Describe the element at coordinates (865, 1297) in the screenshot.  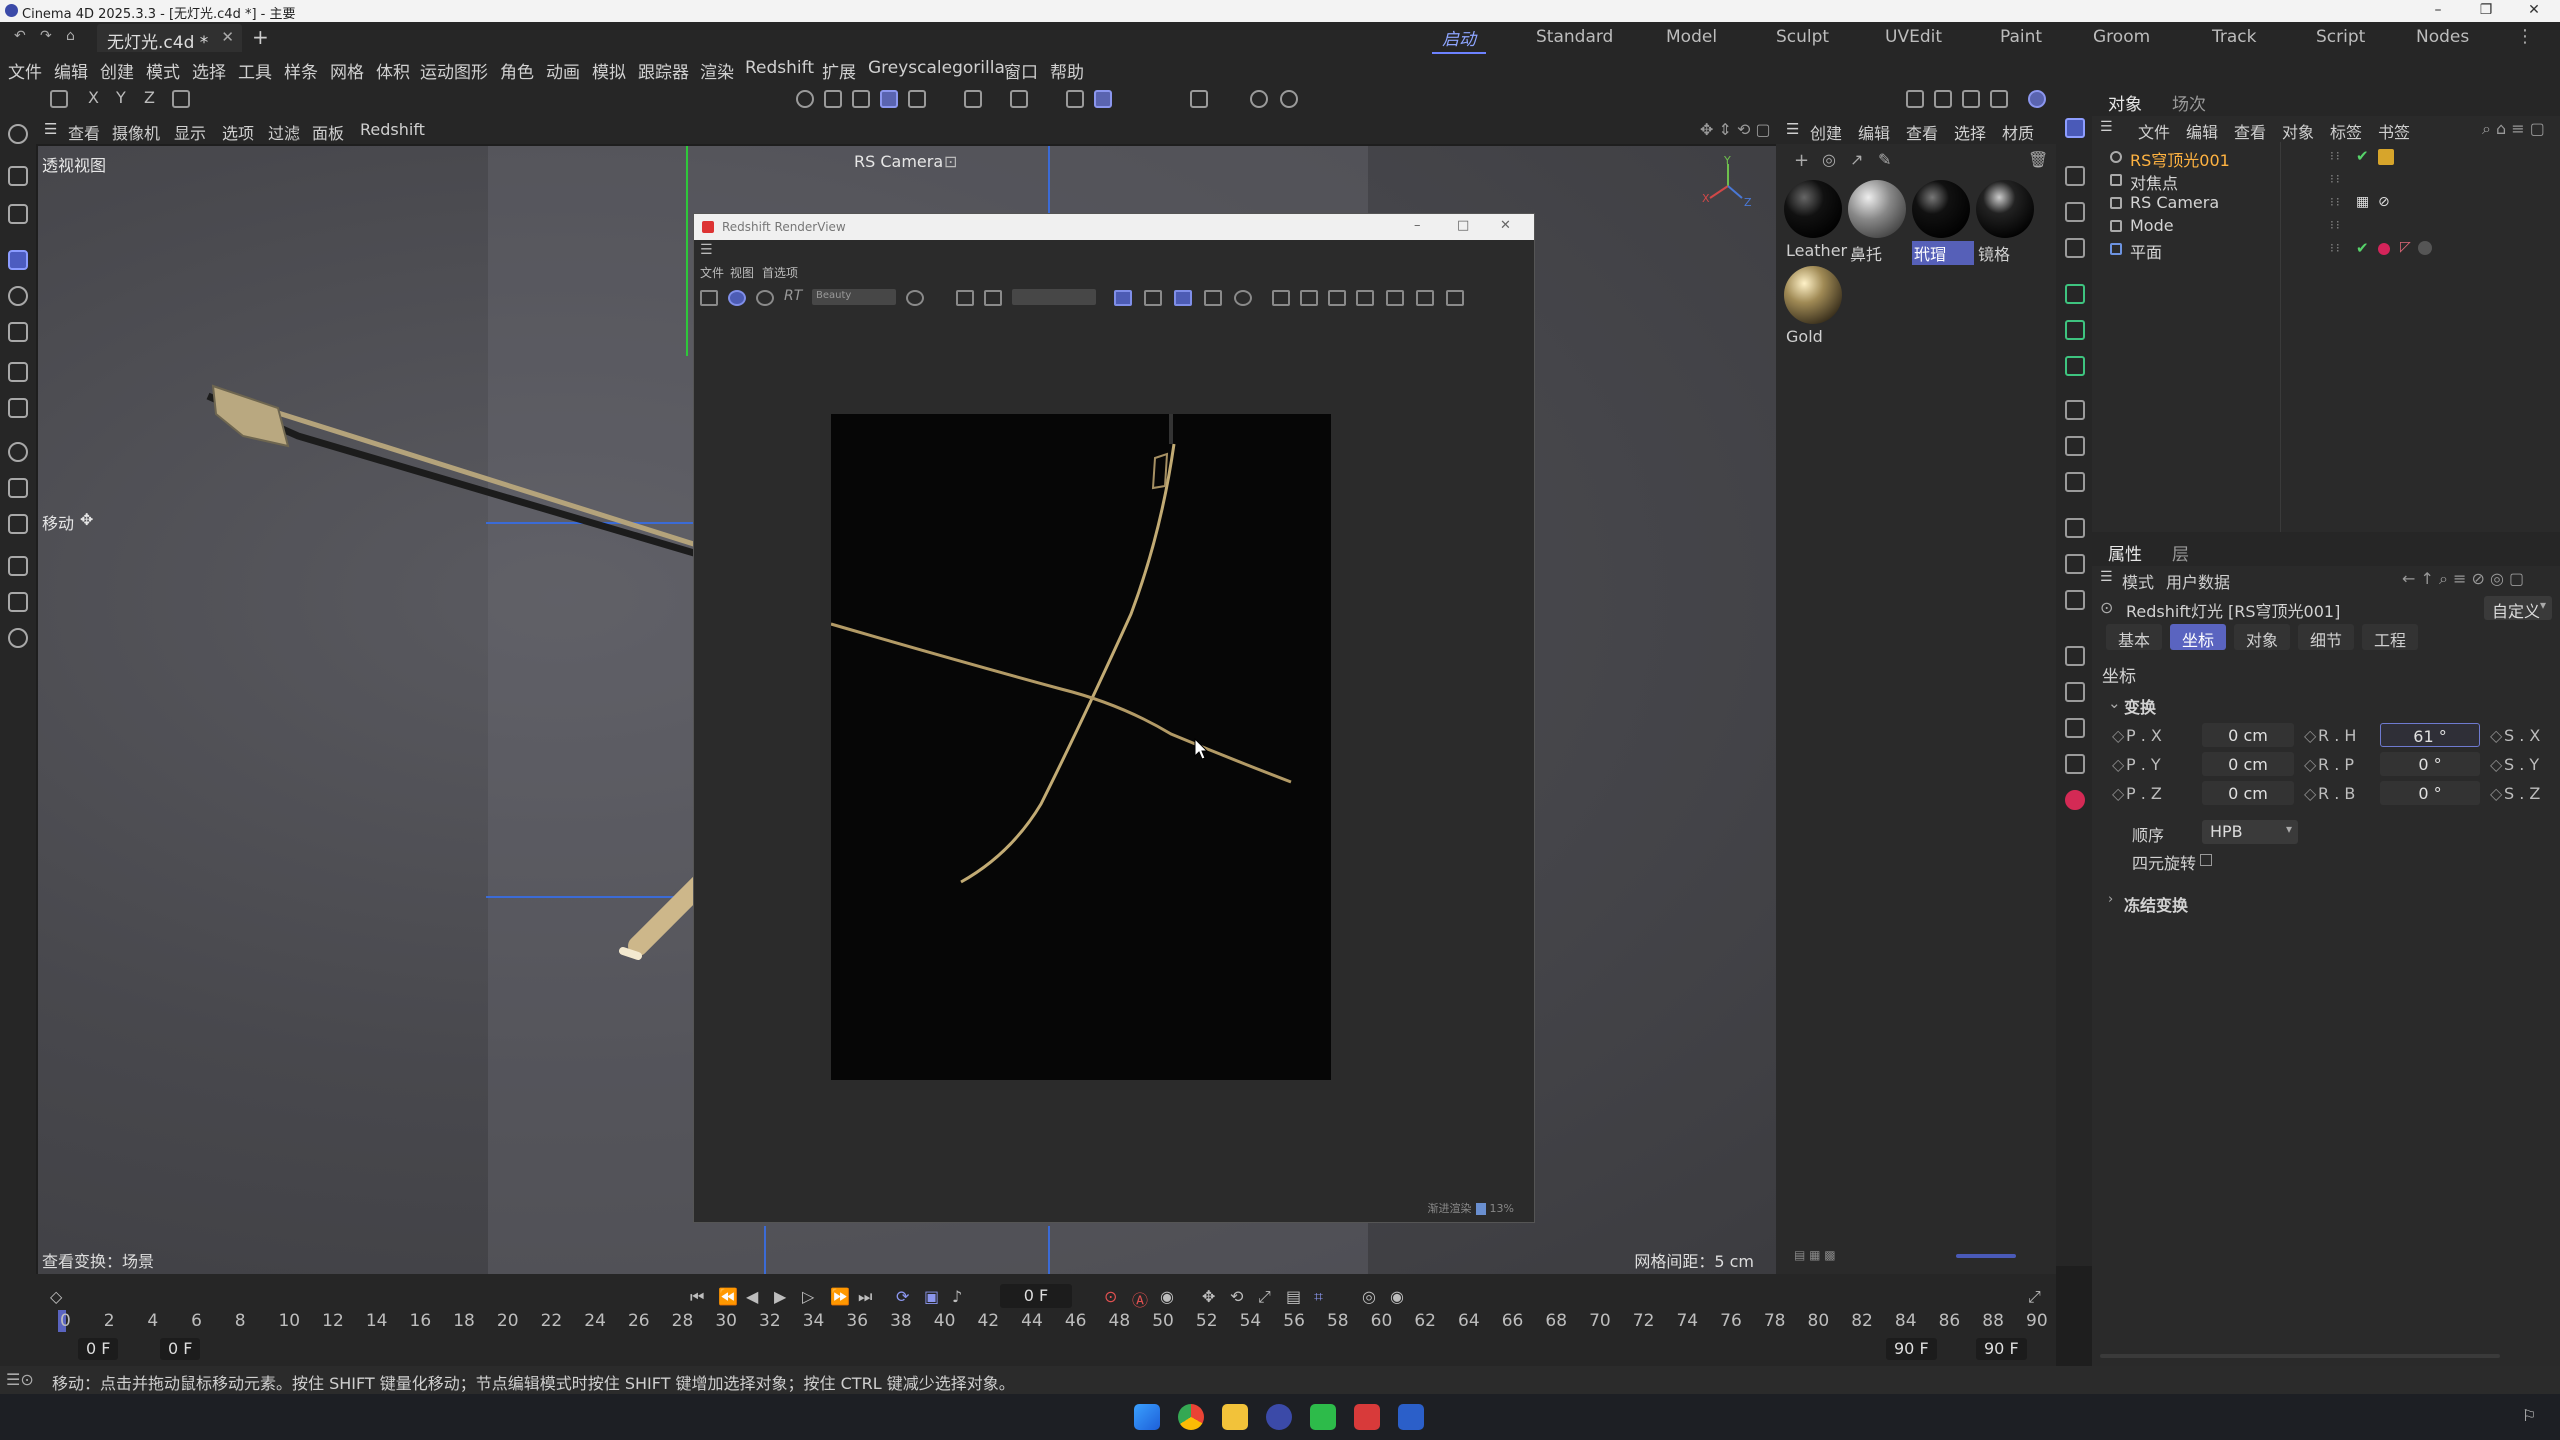
I see `goto-end-icon: ⏭` at that location.